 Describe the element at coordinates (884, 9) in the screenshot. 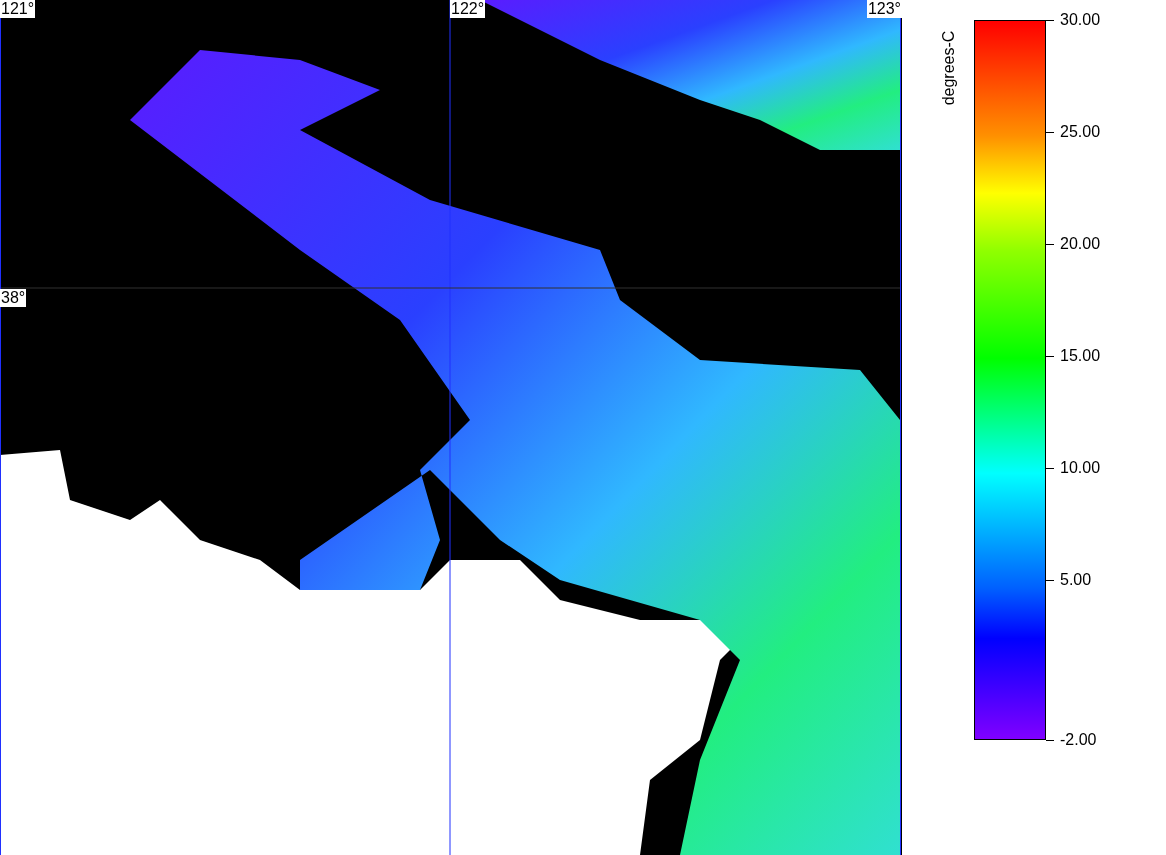

I see `longitude-label: 123°` at that location.